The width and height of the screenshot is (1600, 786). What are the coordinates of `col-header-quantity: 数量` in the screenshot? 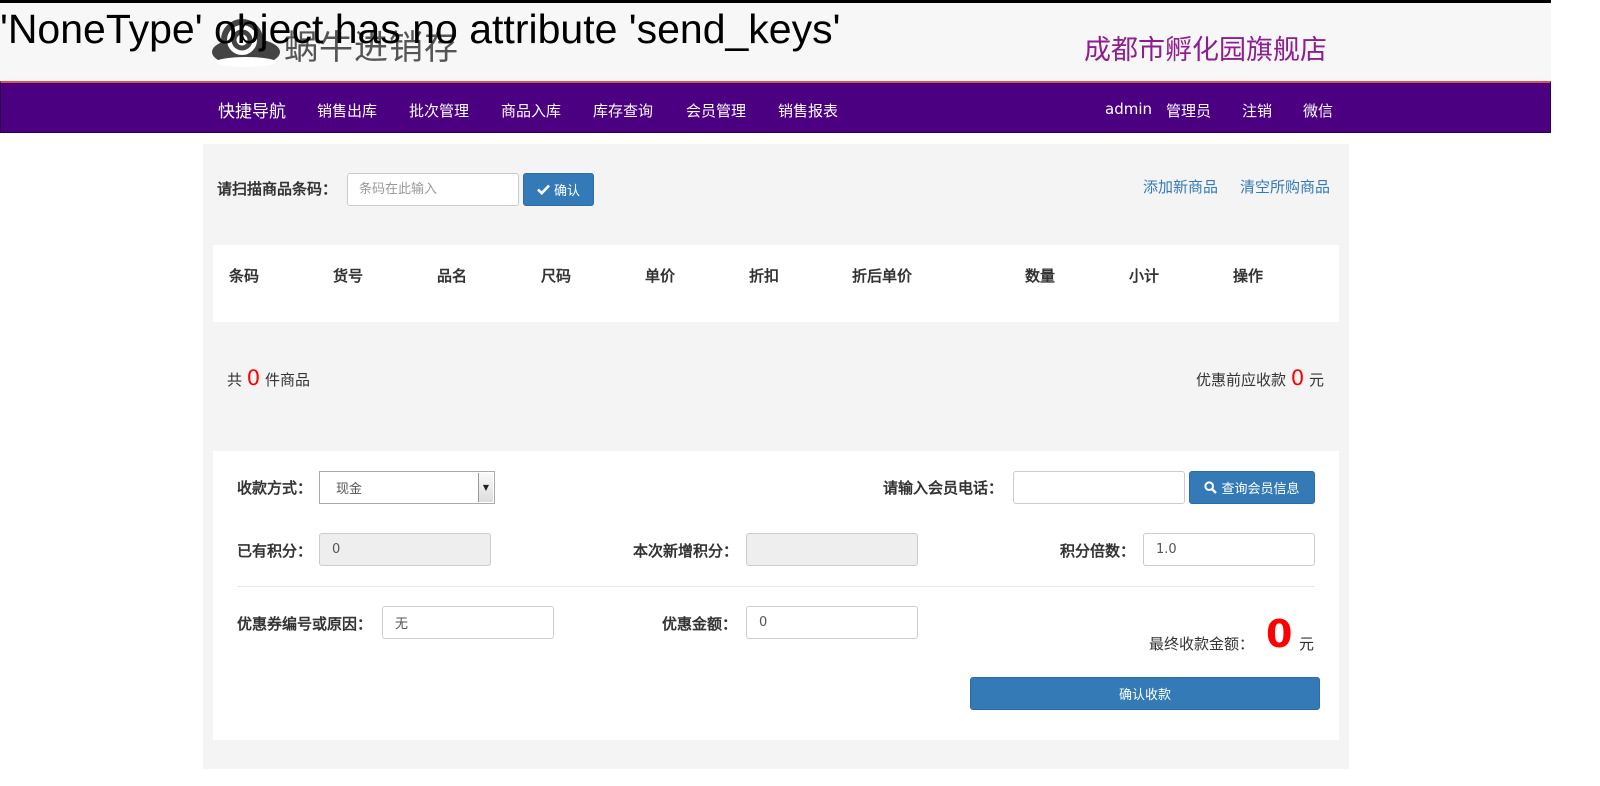 It's located at (1040, 276).